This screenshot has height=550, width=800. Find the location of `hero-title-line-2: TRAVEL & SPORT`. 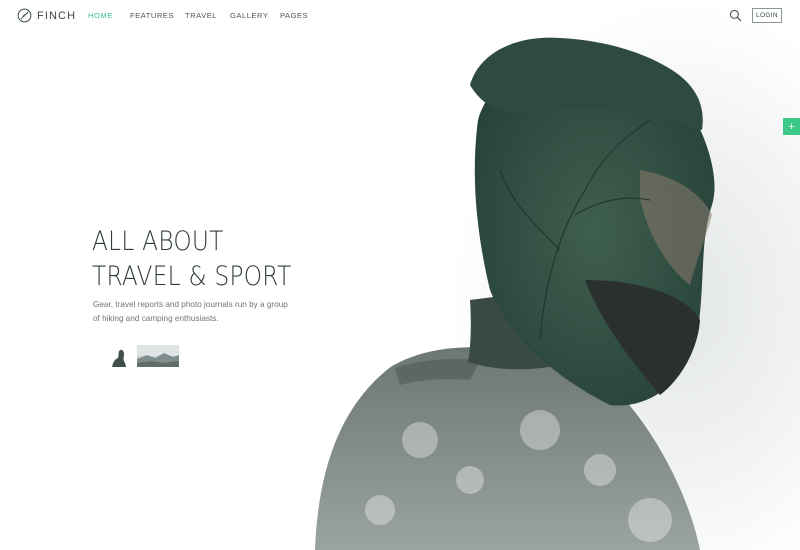

hero-title-line-2: TRAVEL & SPORT is located at coordinates (192, 276).